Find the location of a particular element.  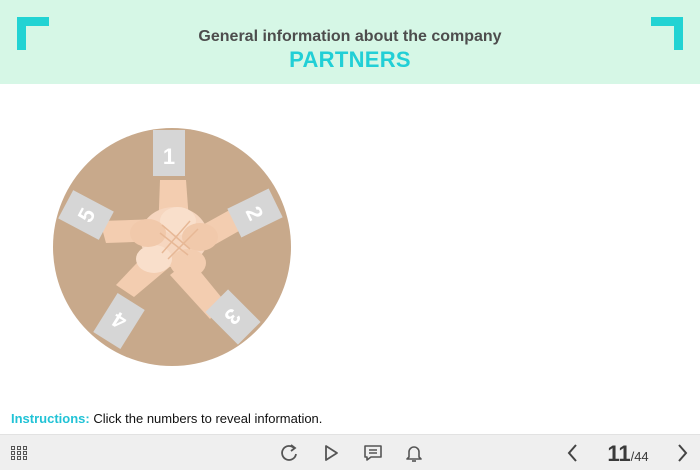

instructions-body: Click the numbers to reveal information. is located at coordinates (208, 418).